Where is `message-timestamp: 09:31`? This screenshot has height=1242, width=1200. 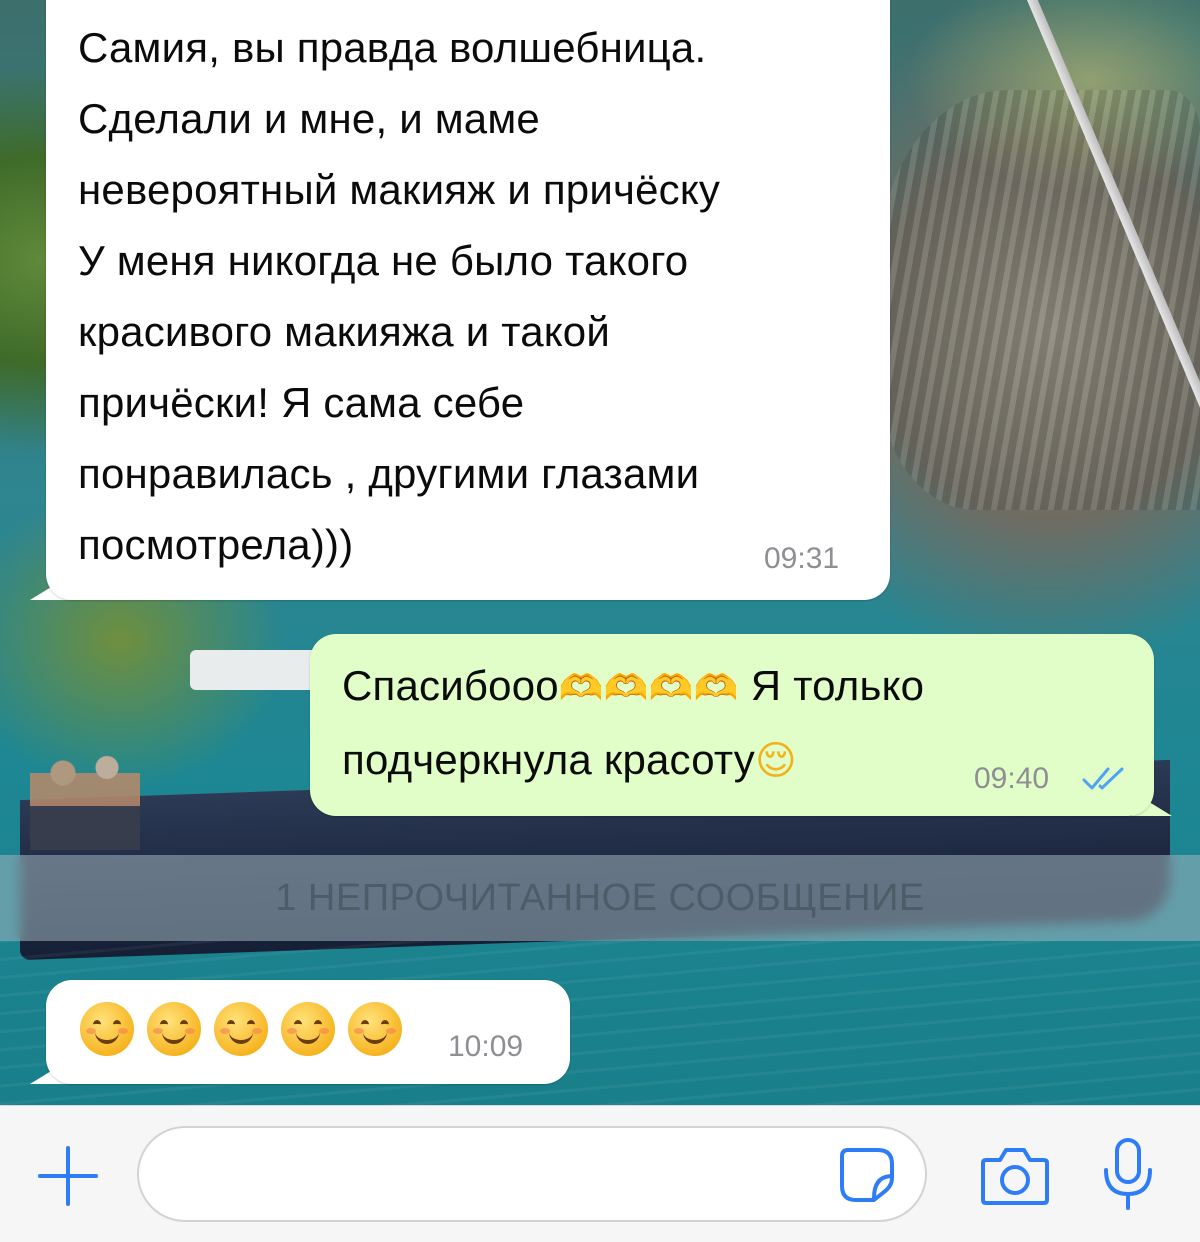
message-timestamp: 09:31 is located at coordinates (802, 558).